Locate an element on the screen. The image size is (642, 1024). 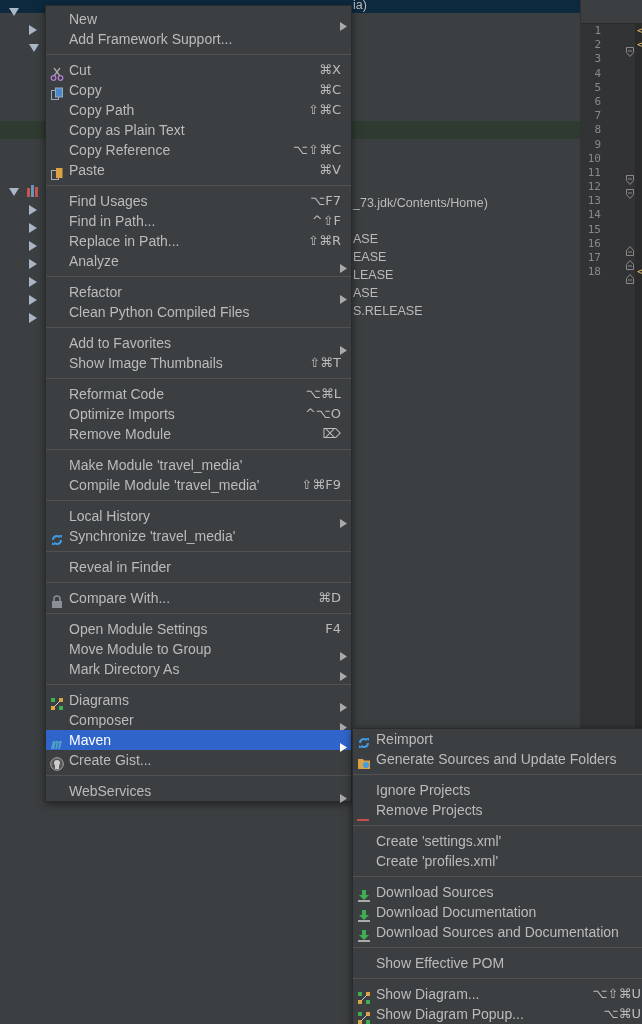
line-number: 12 is located at coordinates (593, 187).